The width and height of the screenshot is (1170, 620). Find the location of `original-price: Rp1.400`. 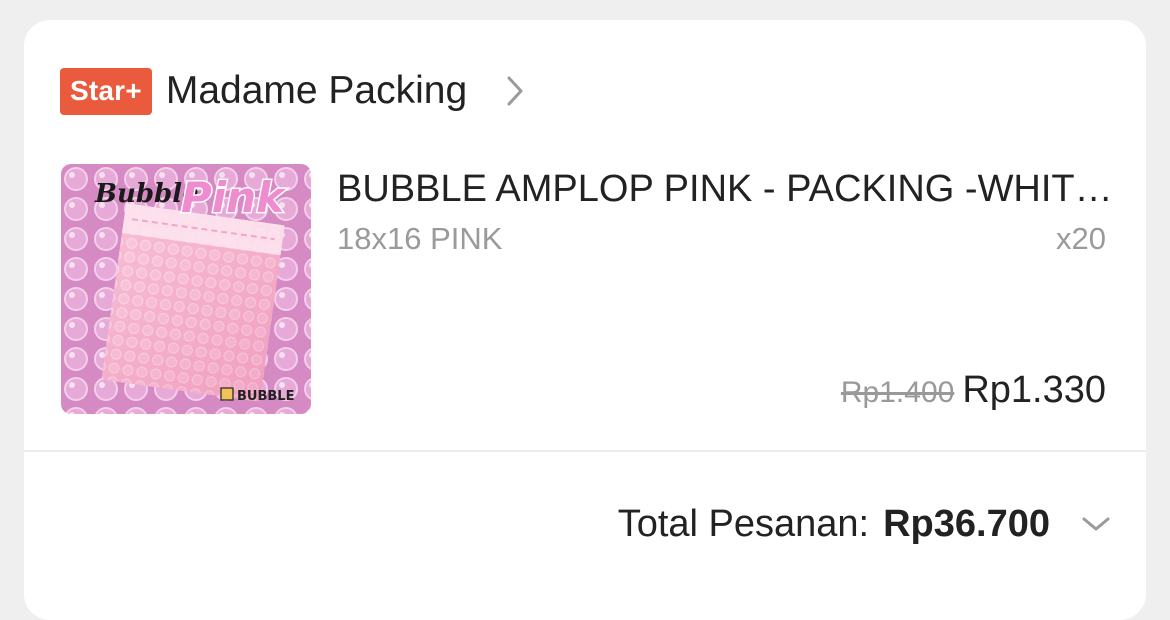

original-price: Rp1.400 is located at coordinates (897, 392).